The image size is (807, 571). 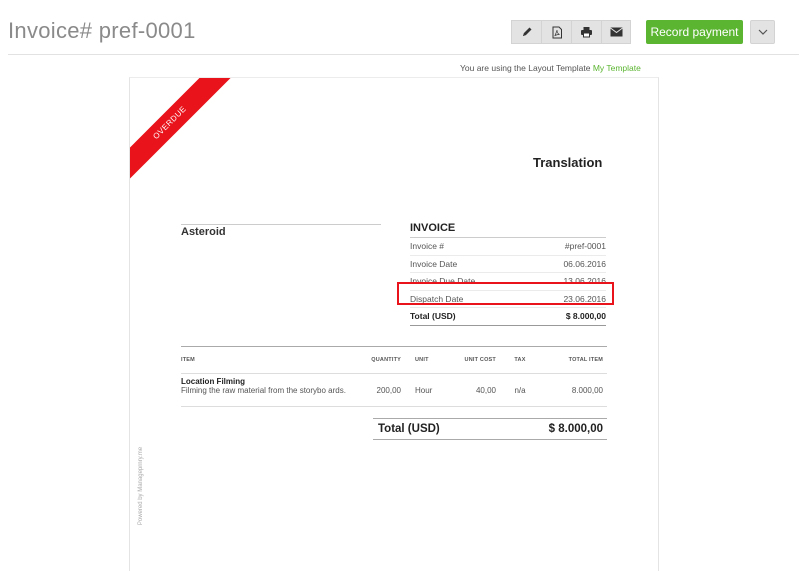 What do you see at coordinates (434, 263) in the screenshot?
I see `row-label: Invoice Date` at bounding box center [434, 263].